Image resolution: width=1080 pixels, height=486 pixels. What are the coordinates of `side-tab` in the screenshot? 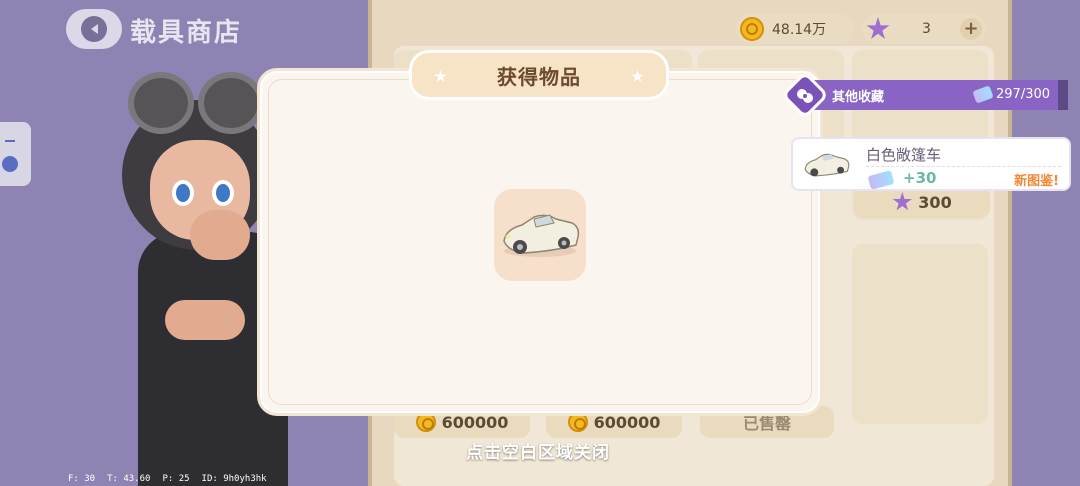 It's located at (15, 154).